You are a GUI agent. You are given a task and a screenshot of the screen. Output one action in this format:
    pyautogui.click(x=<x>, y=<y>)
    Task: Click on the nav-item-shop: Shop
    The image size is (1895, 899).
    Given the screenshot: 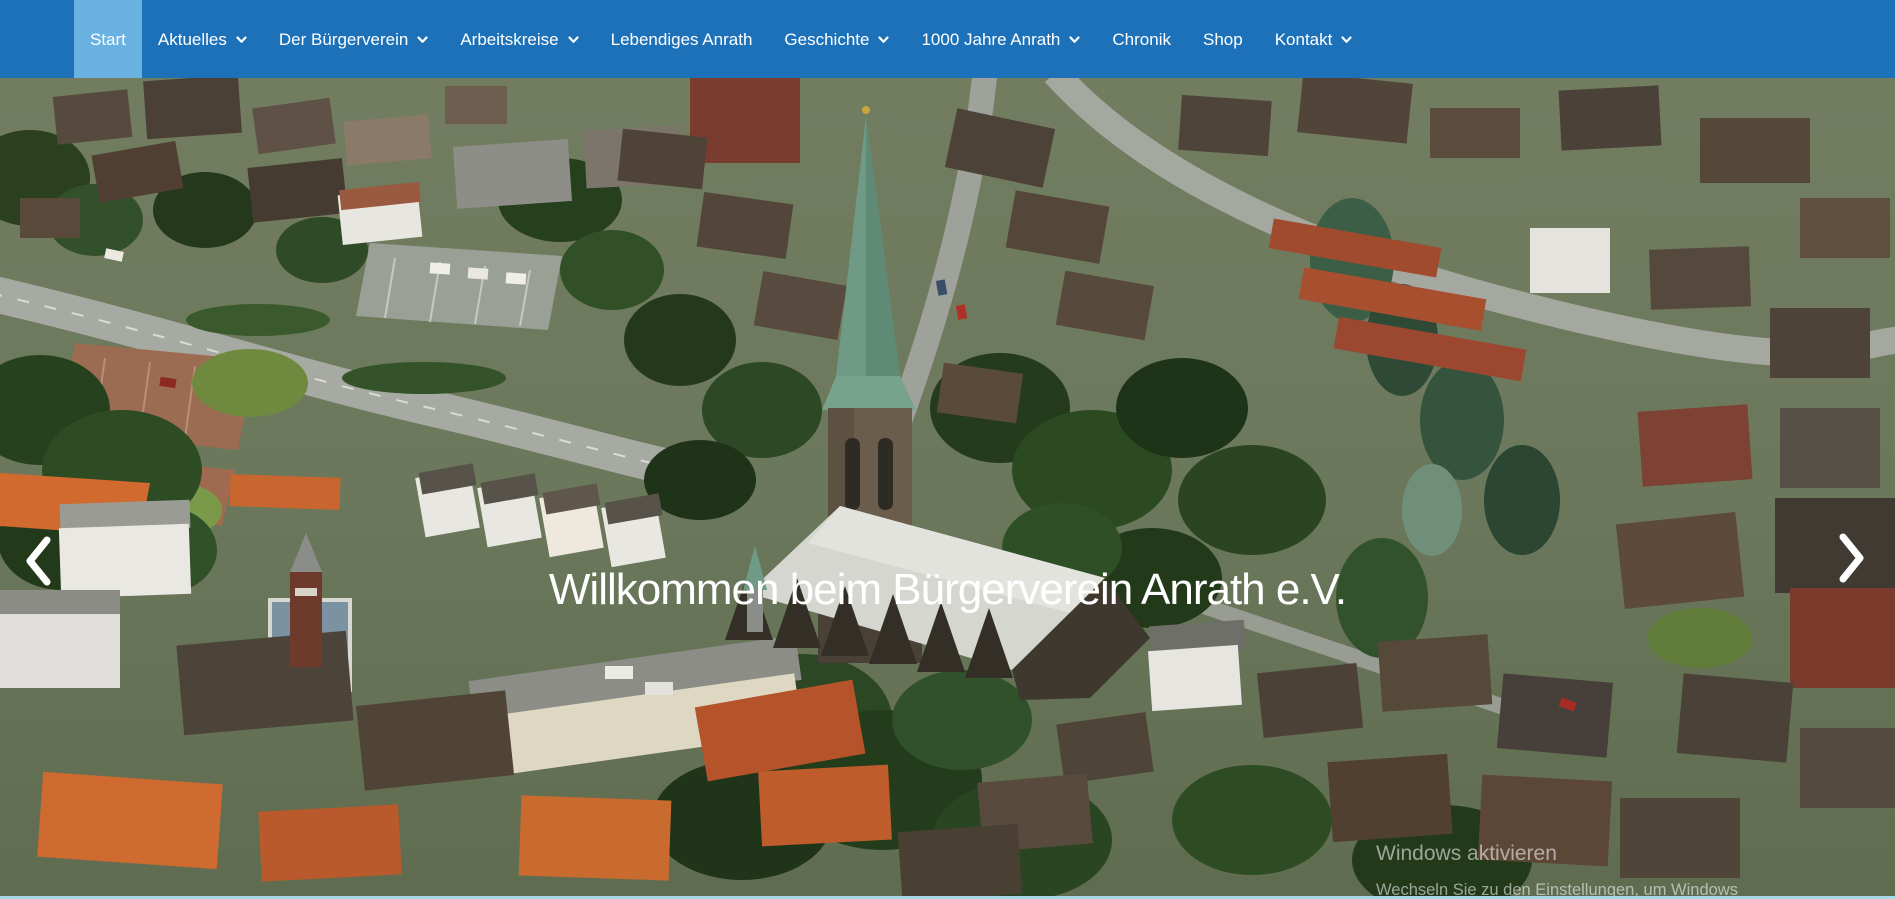 What is the action you would take?
    pyautogui.click(x=1223, y=39)
    